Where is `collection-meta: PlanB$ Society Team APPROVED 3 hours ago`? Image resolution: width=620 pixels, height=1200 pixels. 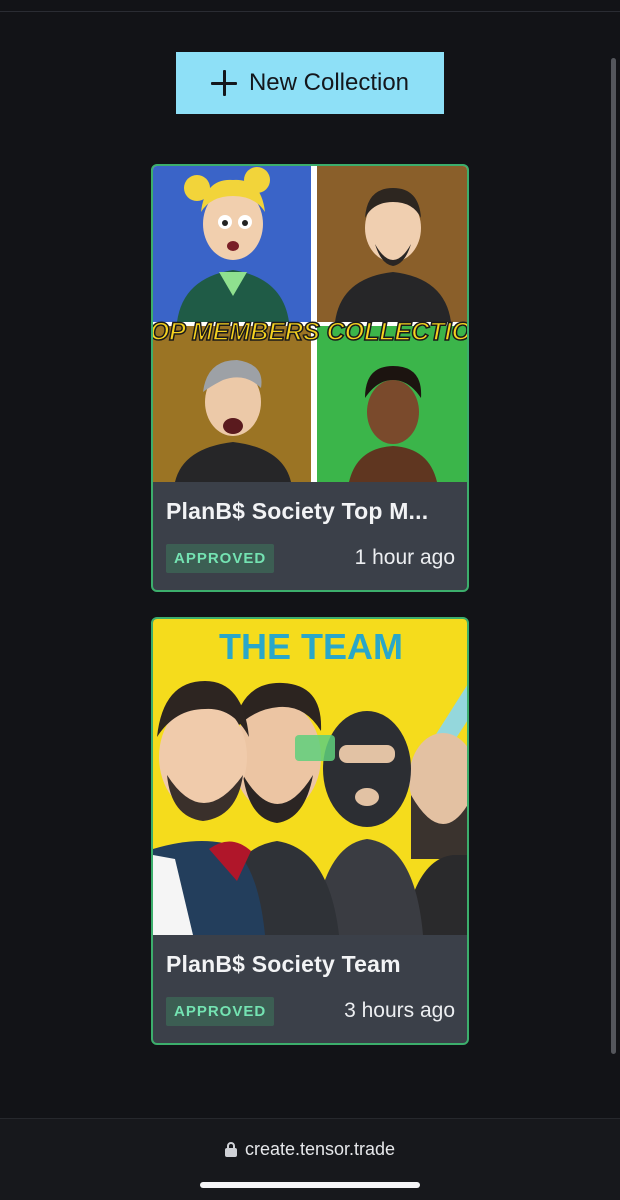 collection-meta: PlanB$ Society Team APPROVED 3 hours ago is located at coordinates (310, 989).